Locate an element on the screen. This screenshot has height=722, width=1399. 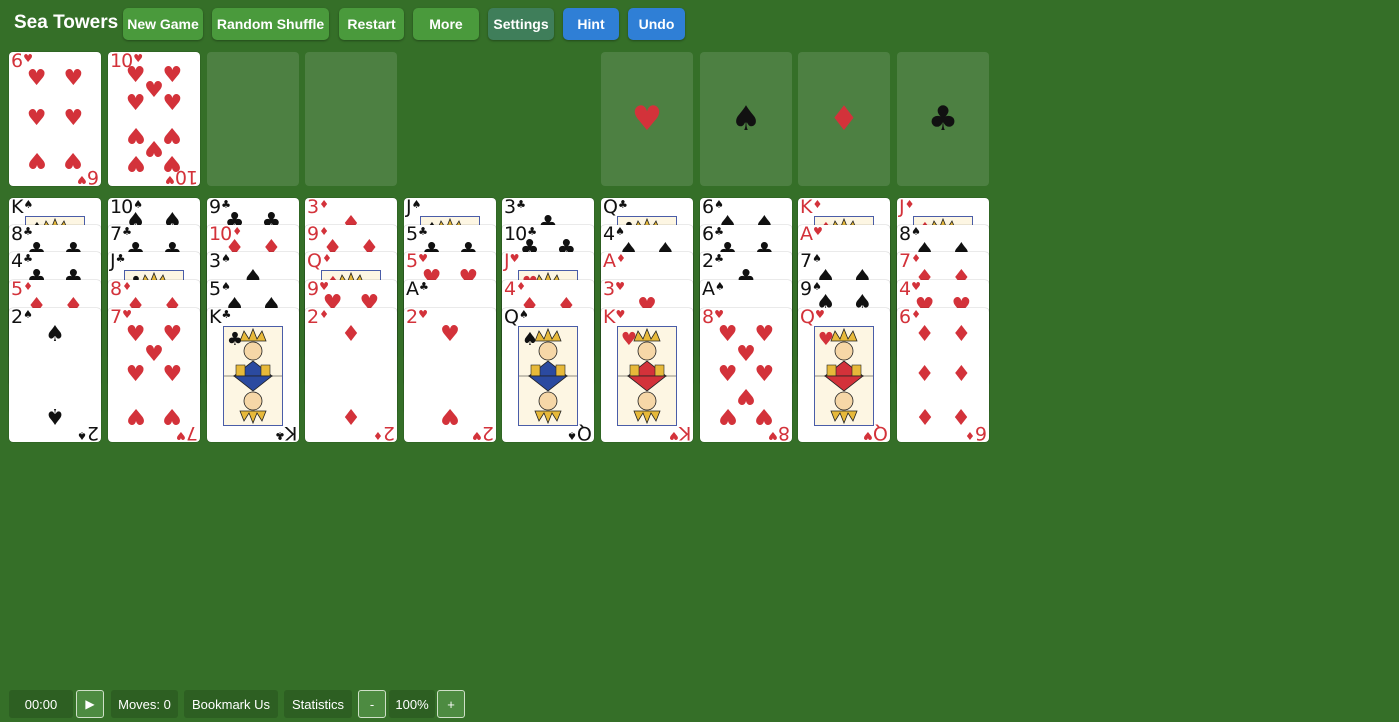
zoom-in-button: + is located at coordinates (451, 704).